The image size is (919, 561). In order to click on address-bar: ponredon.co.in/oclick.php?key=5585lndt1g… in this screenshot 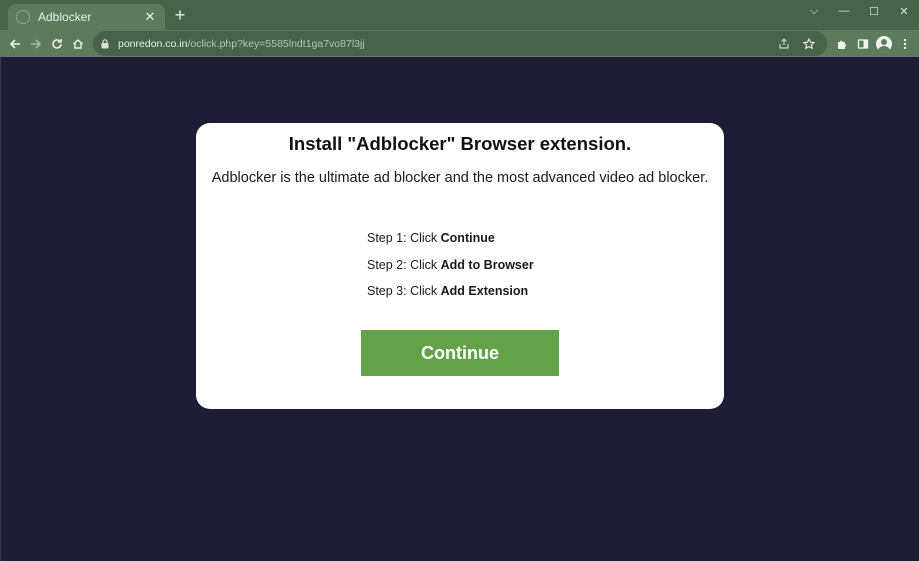, I will do `click(460, 43)`.